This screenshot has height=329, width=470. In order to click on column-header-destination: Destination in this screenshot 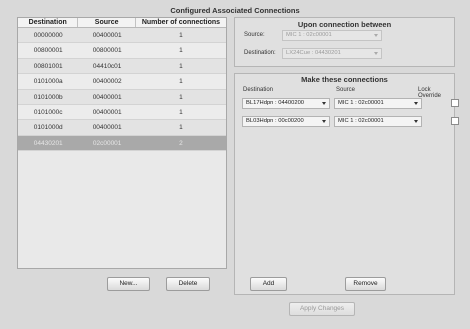, I will do `click(48, 22)`.